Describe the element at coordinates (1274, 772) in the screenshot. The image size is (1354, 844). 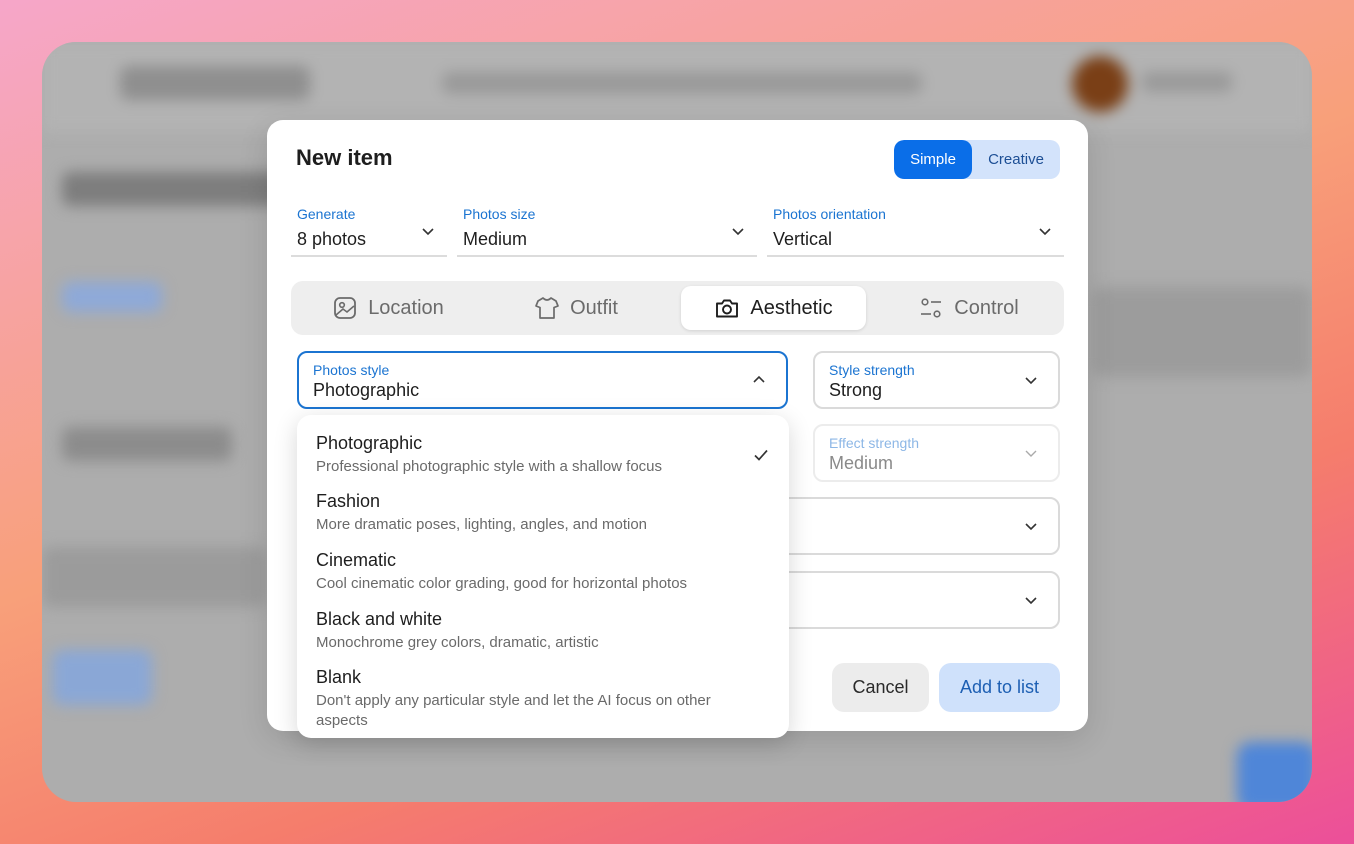
I see `blurred-fab` at that location.